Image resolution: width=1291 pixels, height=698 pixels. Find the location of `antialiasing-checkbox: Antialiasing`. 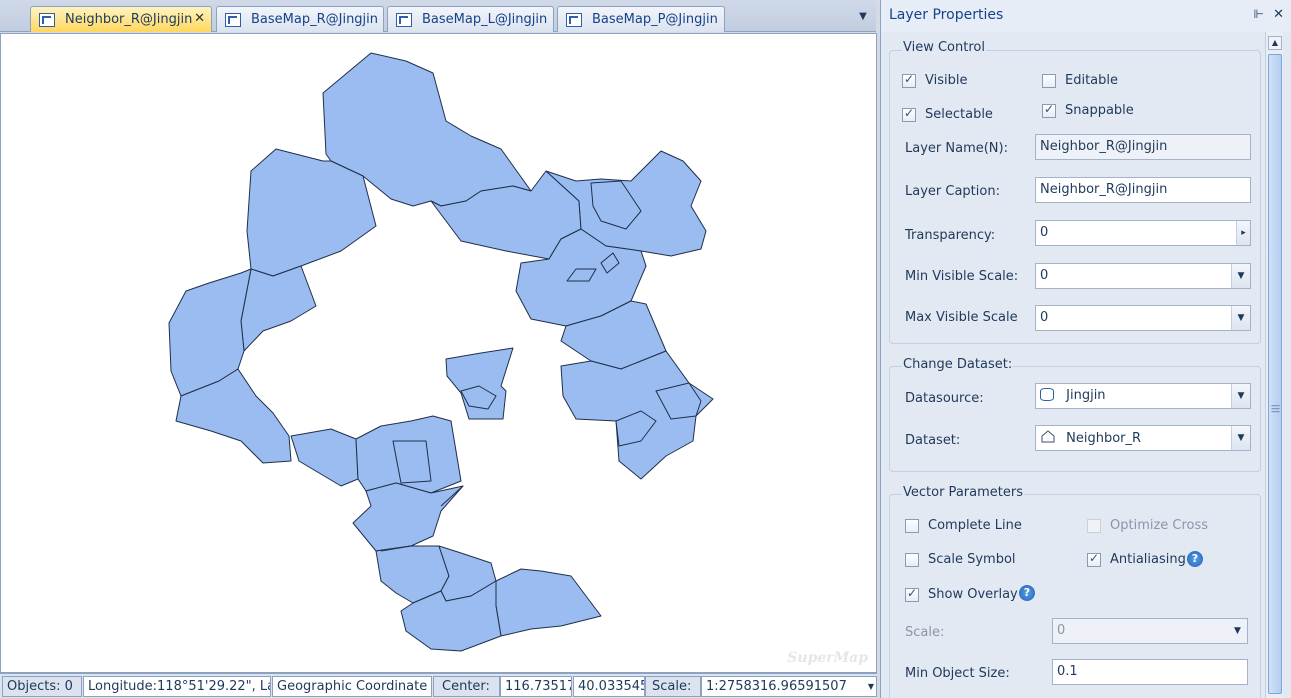

antialiasing-checkbox: Antialiasing is located at coordinates (1136, 559).